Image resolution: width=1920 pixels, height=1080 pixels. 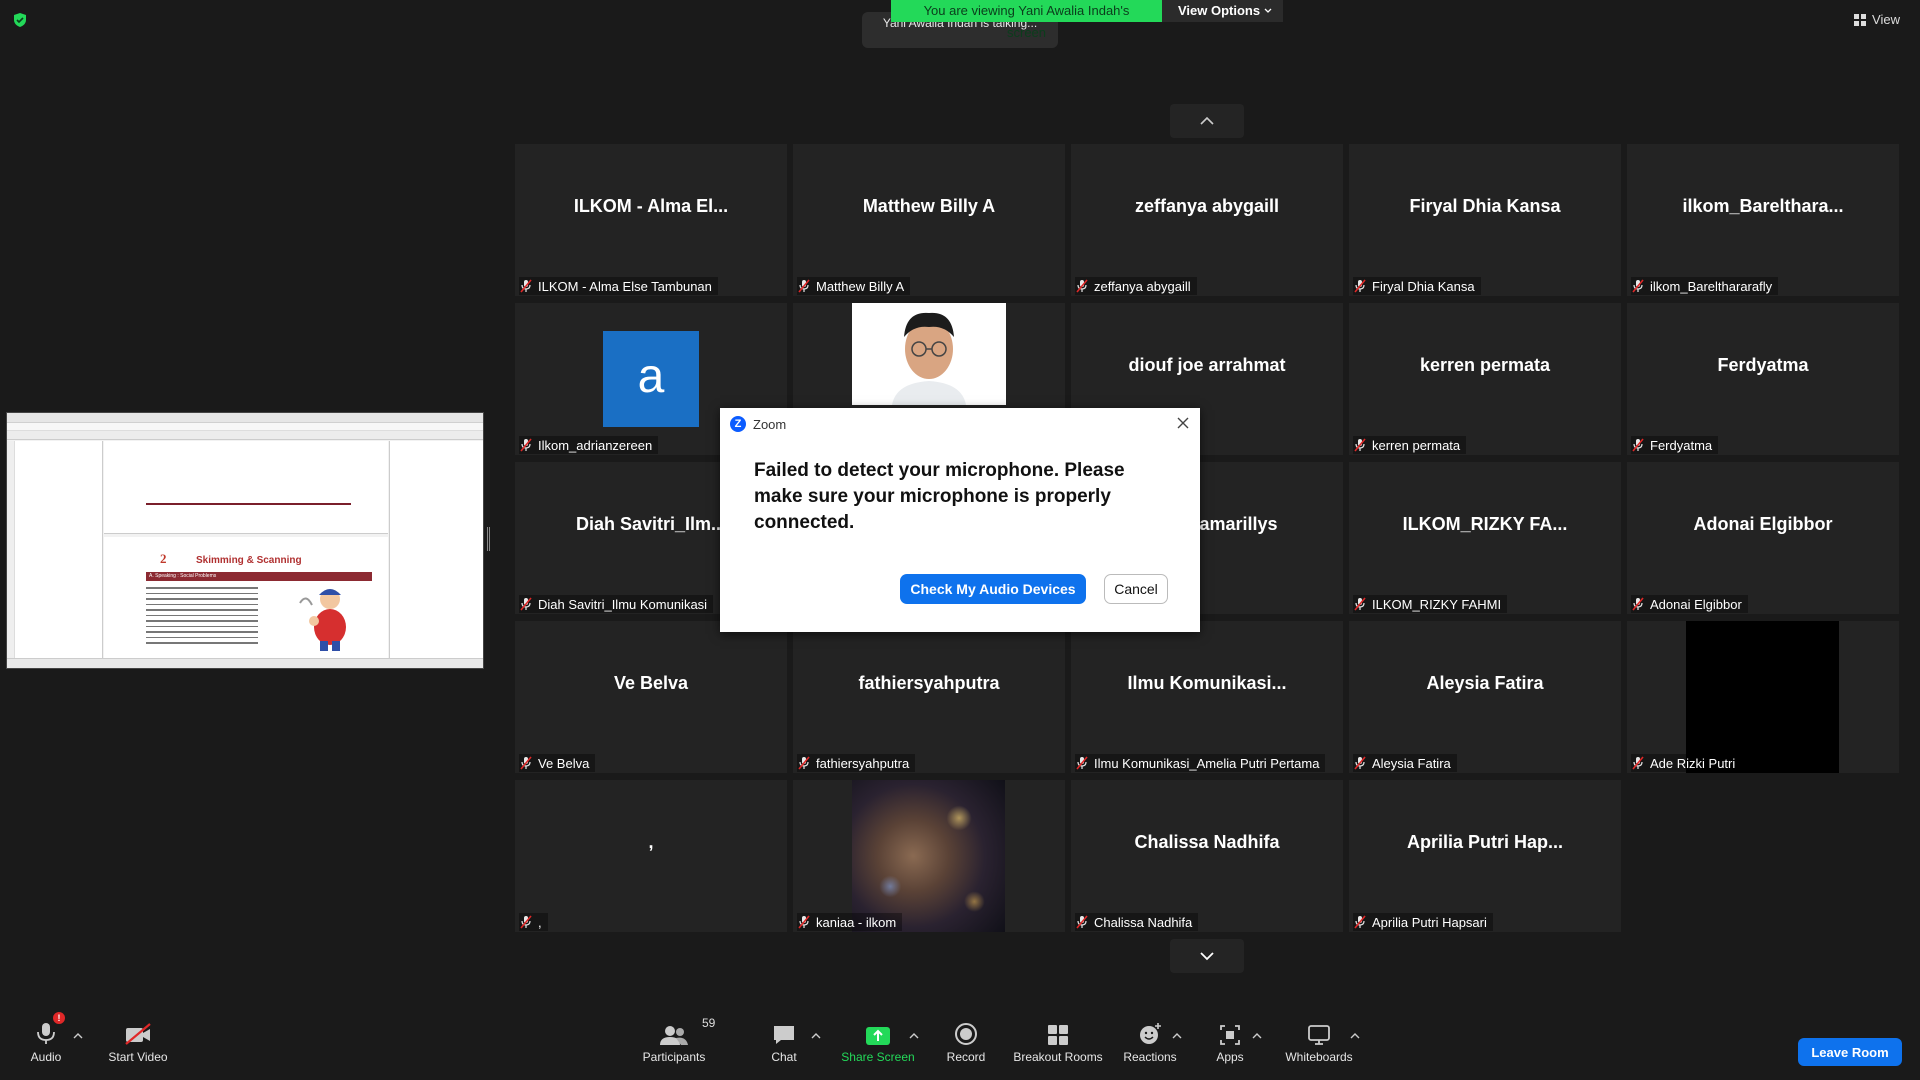 What do you see at coordinates (259, 576) in the screenshot?
I see `section-bar: A. Speaking : Social Problems` at bounding box center [259, 576].